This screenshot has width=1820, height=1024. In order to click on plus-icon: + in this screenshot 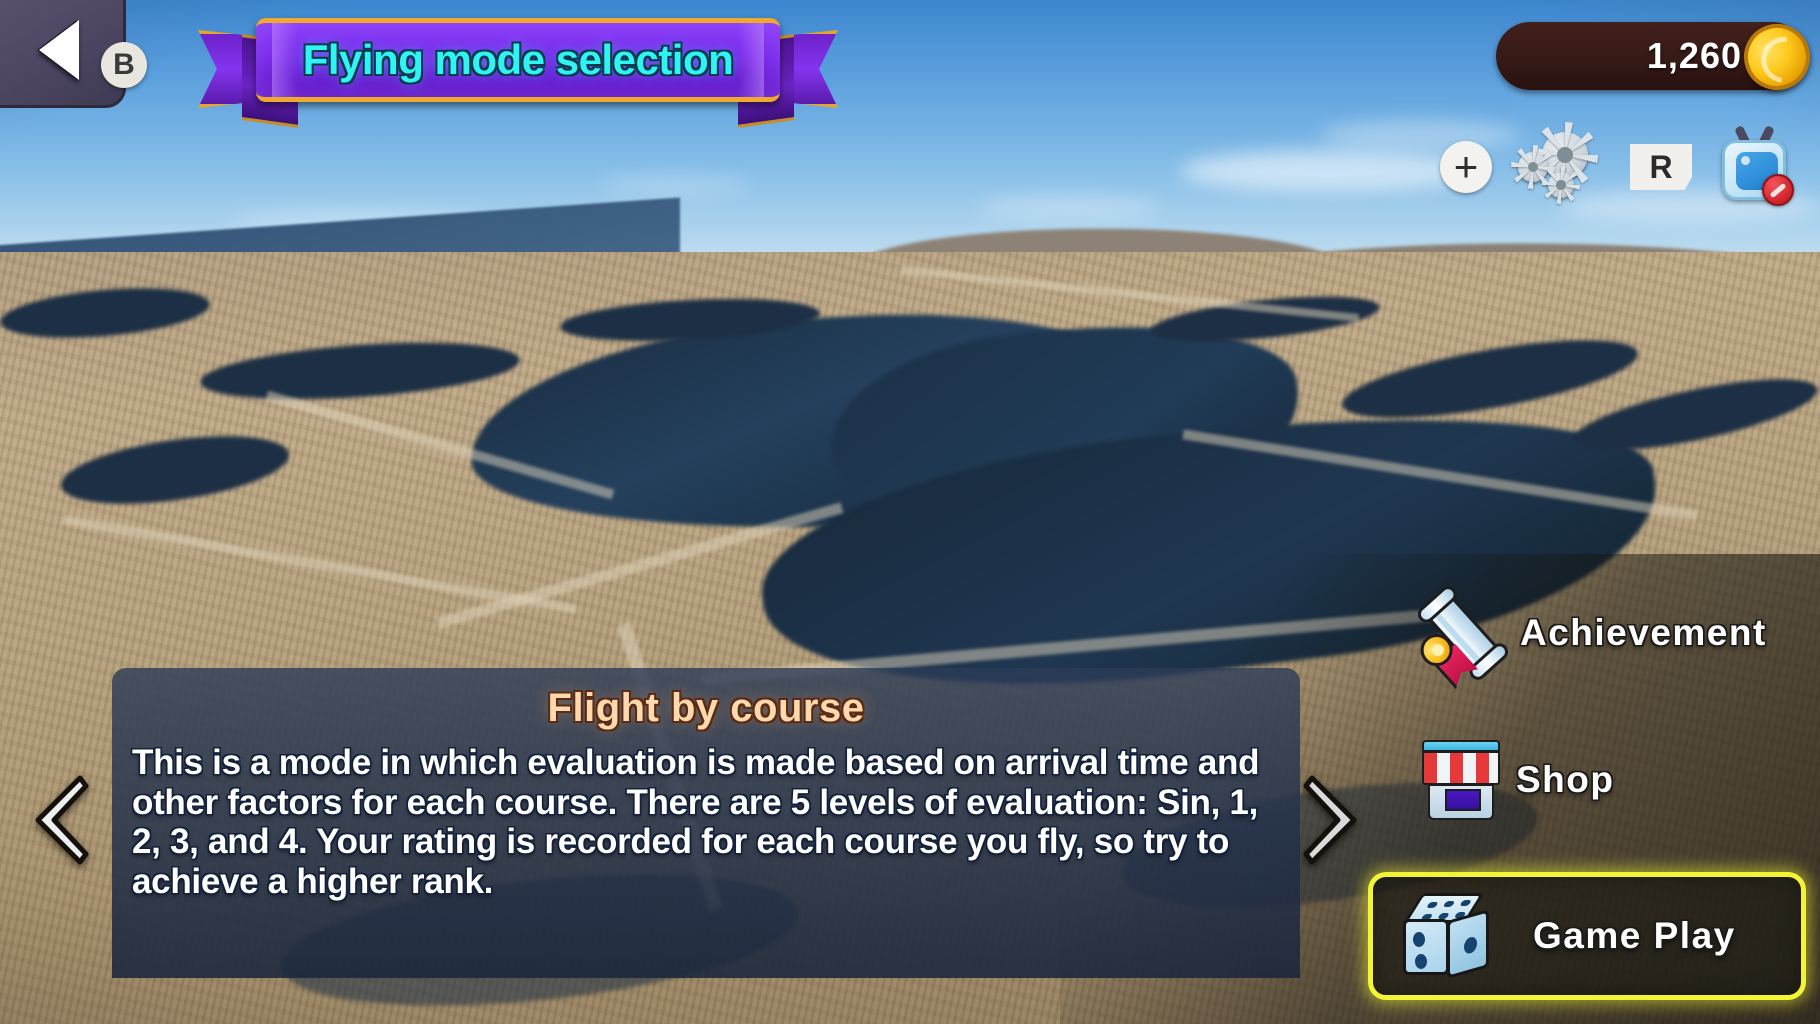, I will do `click(1466, 167)`.